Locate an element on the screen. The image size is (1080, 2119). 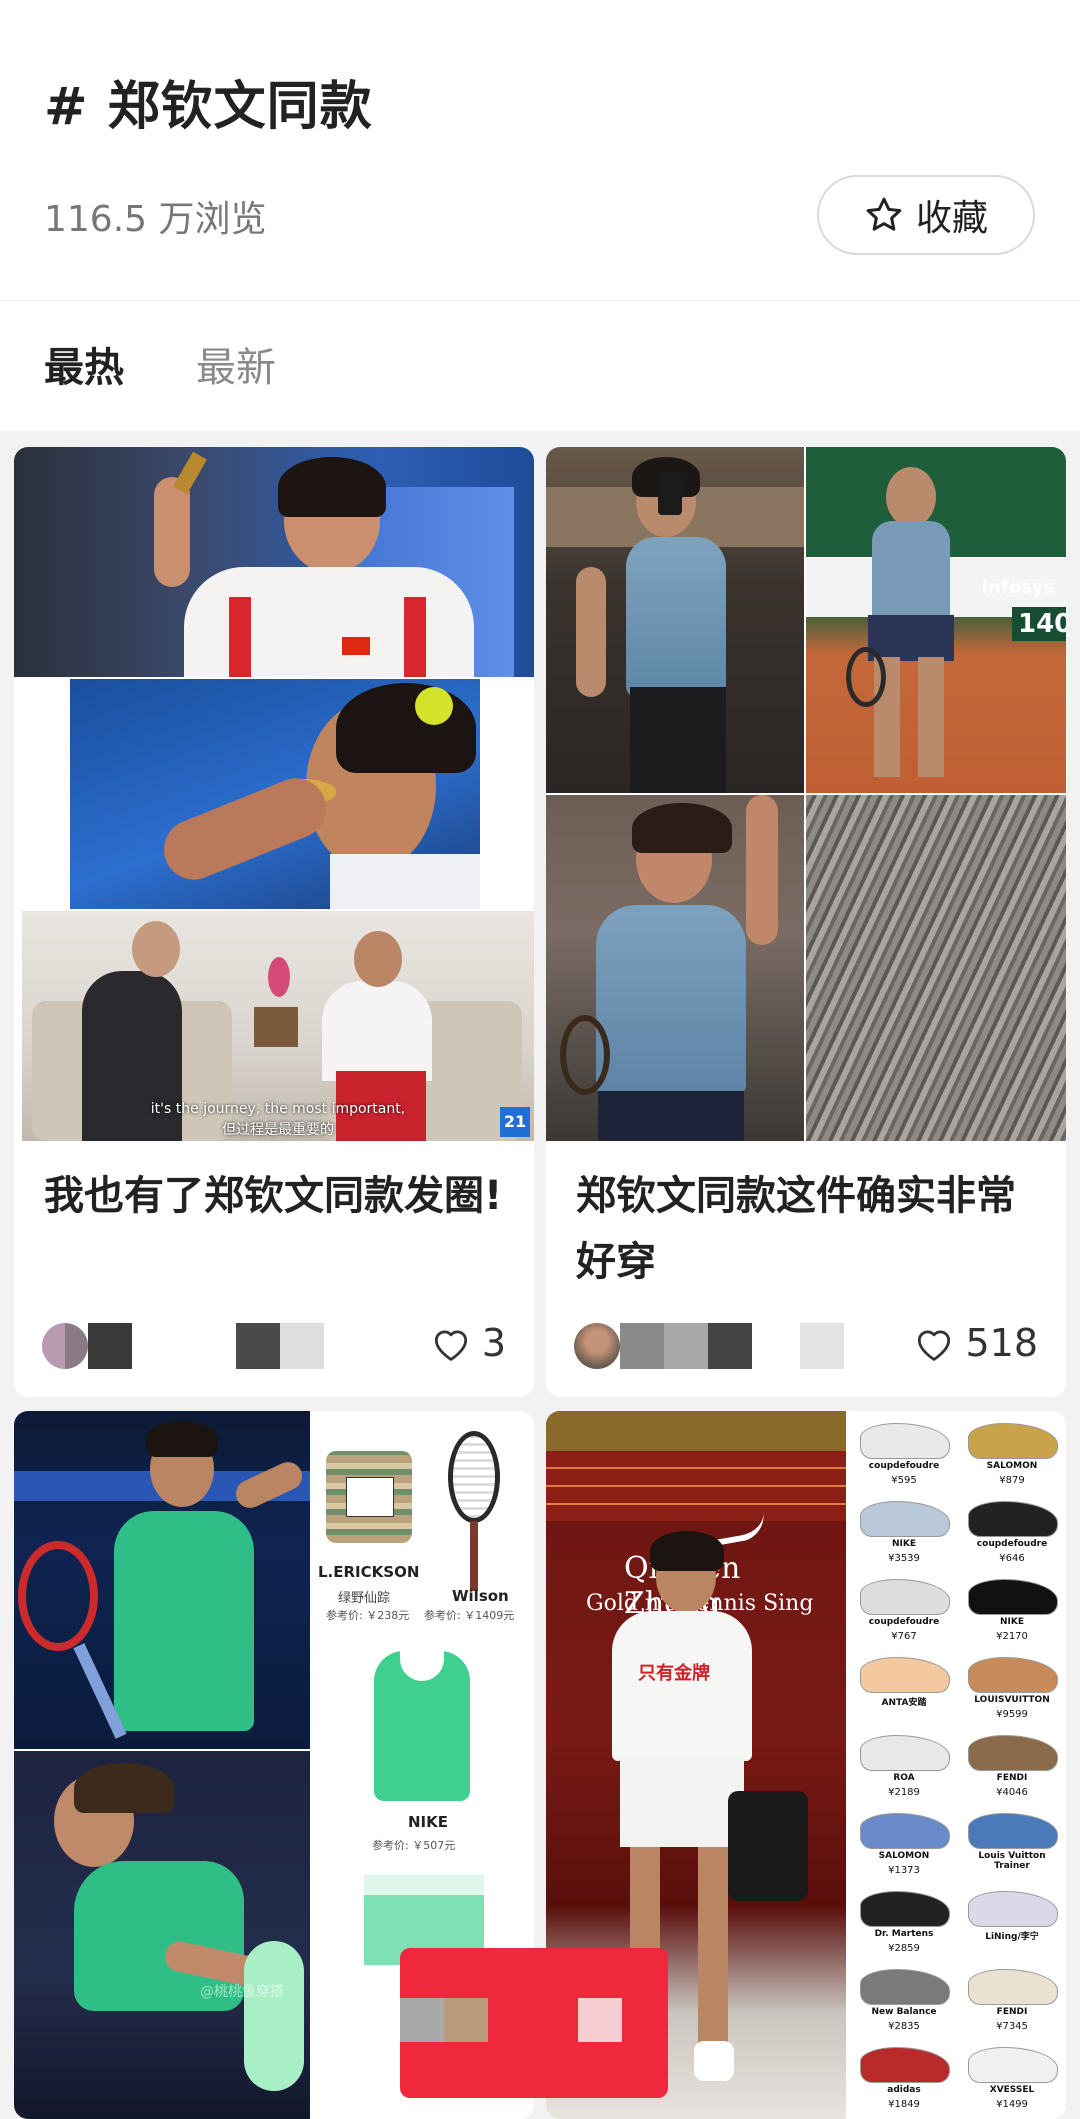
shoe-price: ¥2170 is located at coordinates (1012, 1636).